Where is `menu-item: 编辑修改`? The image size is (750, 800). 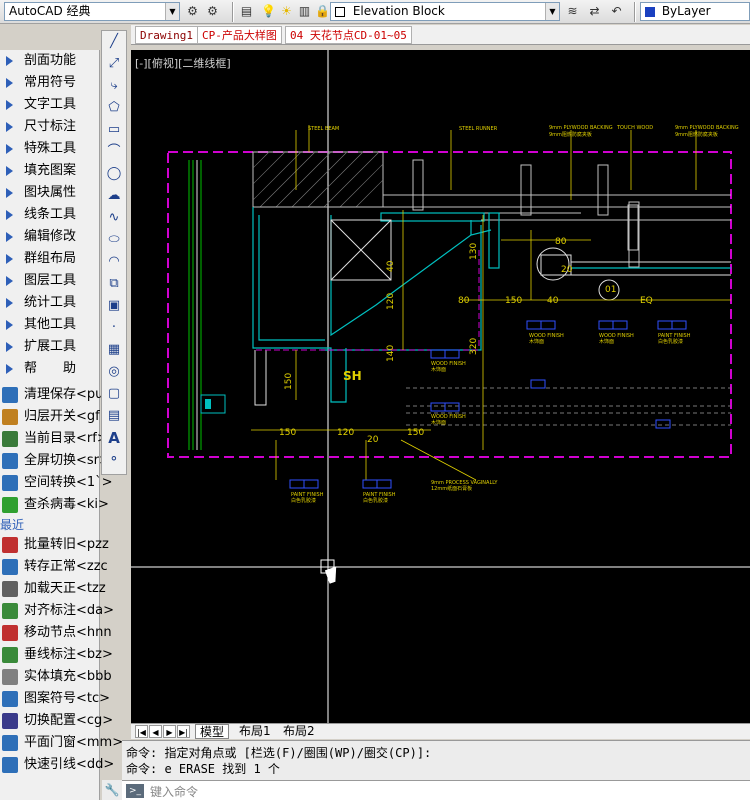 menu-item: 编辑修改 is located at coordinates (49, 237).